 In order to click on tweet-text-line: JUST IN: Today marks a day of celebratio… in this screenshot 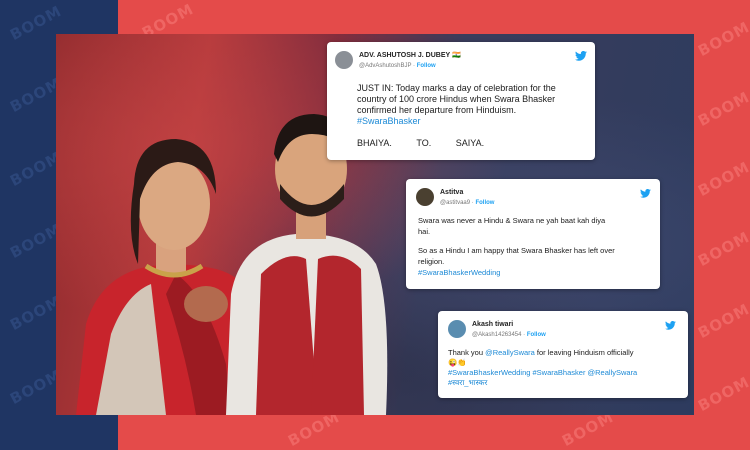, I will do `click(456, 88)`.